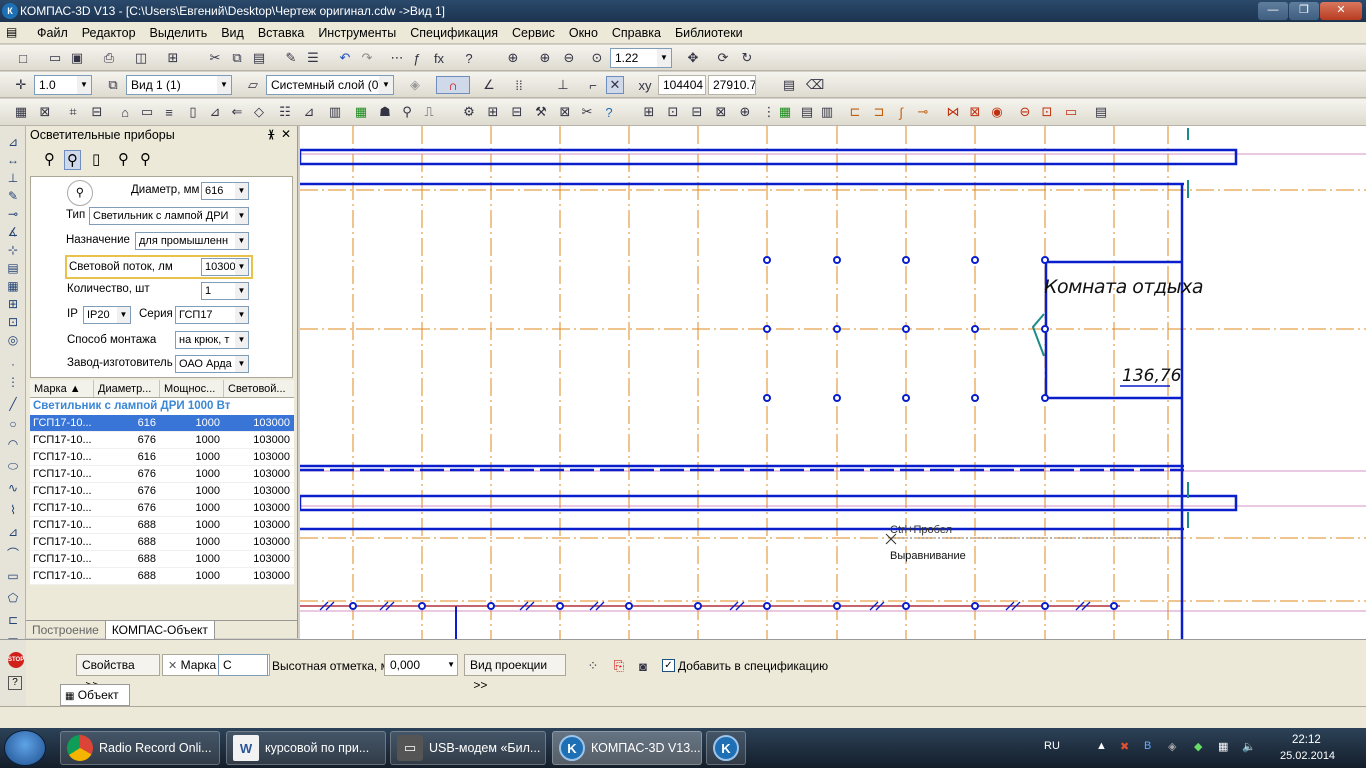 This screenshot has height=768, width=1366. Describe the element at coordinates (13, 286) in the screenshot. I see `report-tool-icon: ▦` at that location.